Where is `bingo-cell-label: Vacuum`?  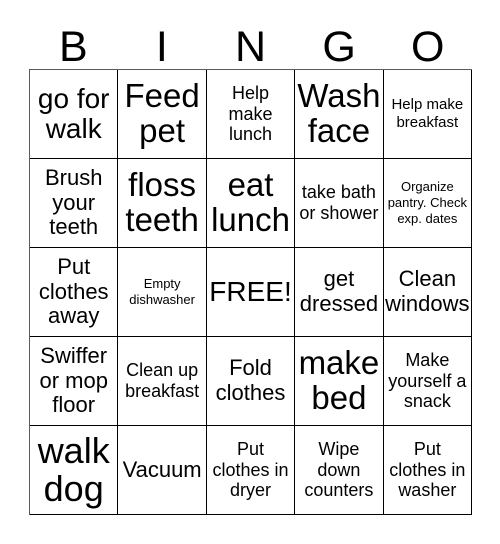
bingo-cell-label: Vacuum is located at coordinates (162, 469).